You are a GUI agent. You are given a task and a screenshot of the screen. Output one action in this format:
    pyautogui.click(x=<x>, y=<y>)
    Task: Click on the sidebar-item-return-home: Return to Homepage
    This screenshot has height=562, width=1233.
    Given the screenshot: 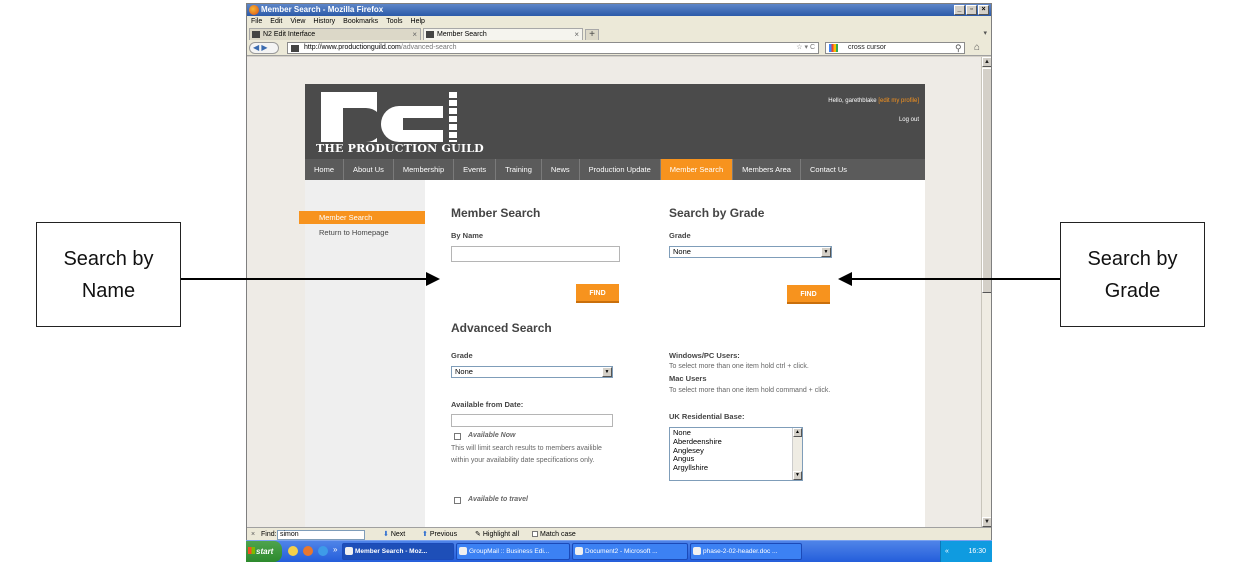 What is the action you would take?
    pyautogui.click(x=354, y=232)
    